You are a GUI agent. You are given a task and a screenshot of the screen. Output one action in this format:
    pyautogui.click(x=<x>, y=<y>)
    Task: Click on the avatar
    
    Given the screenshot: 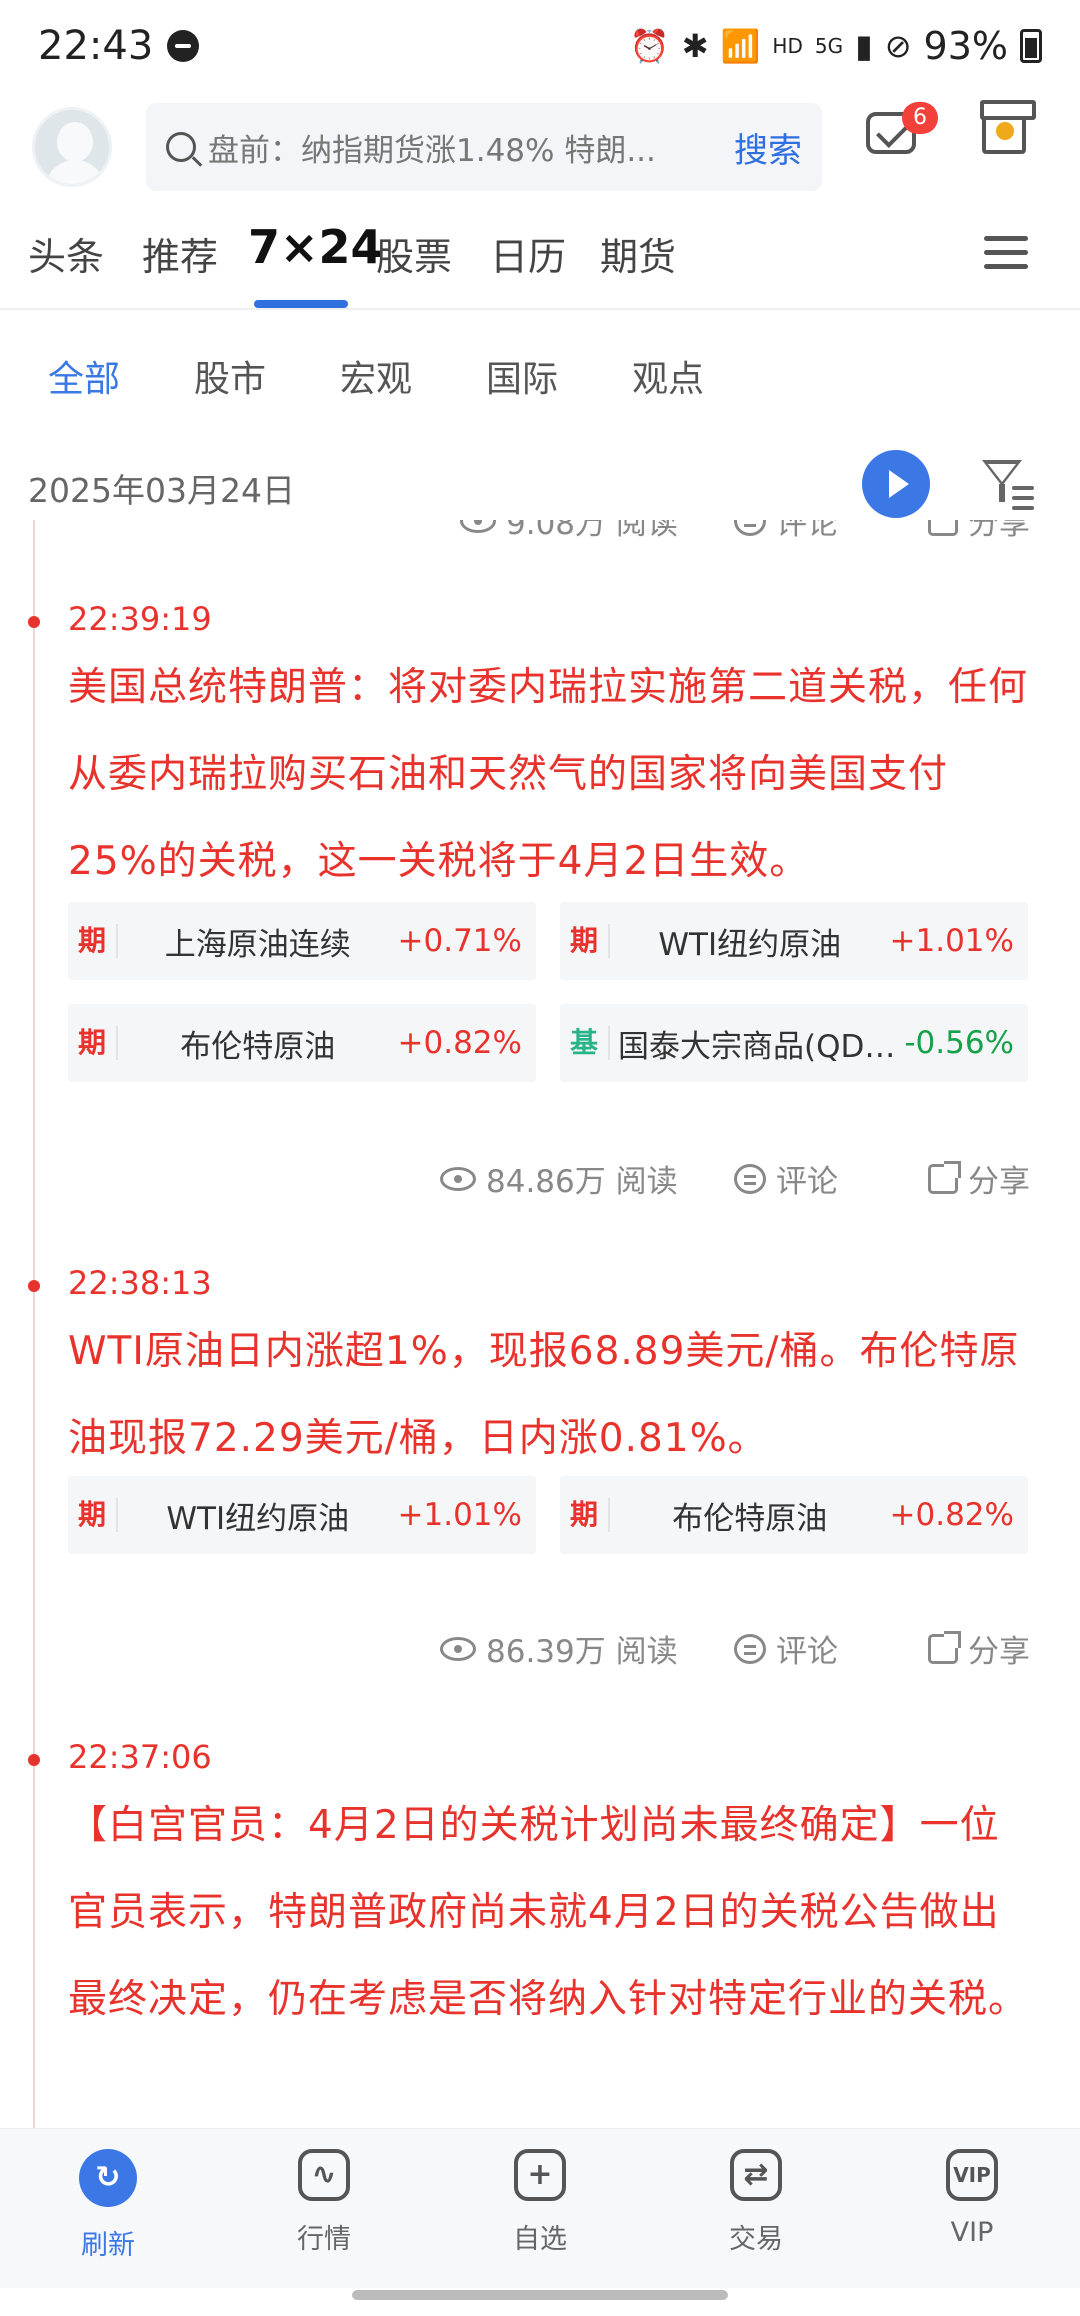 What is the action you would take?
    pyautogui.click(x=72, y=147)
    